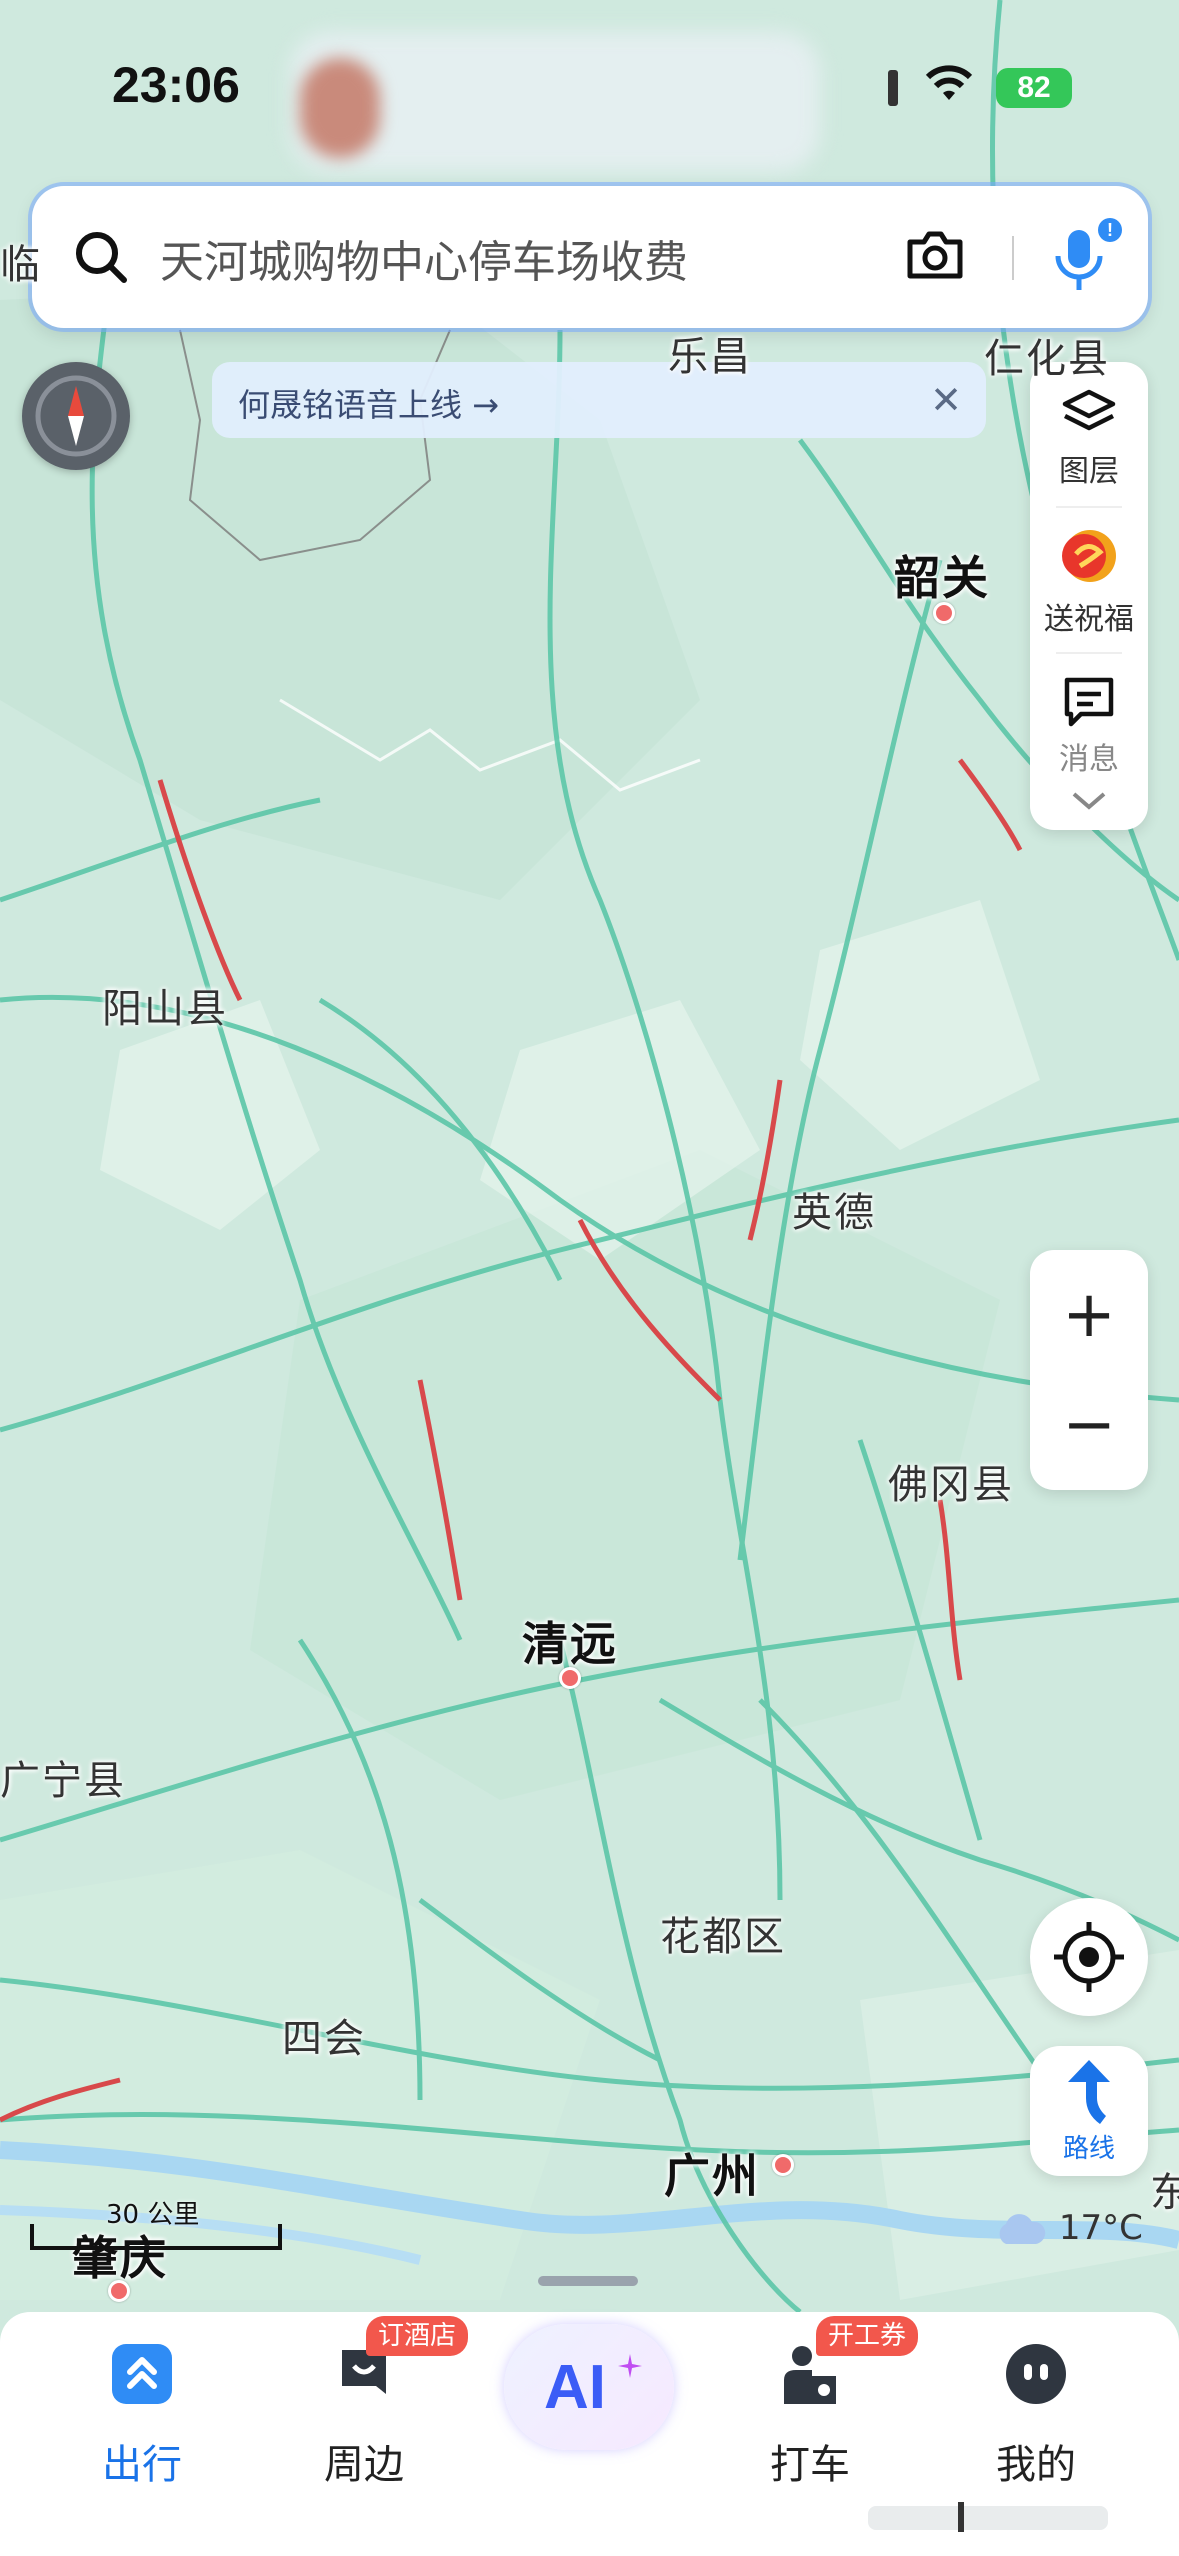  Describe the element at coordinates (368, 405) in the screenshot. I see `banner-text: 何晟铭语音上线 →` at that location.